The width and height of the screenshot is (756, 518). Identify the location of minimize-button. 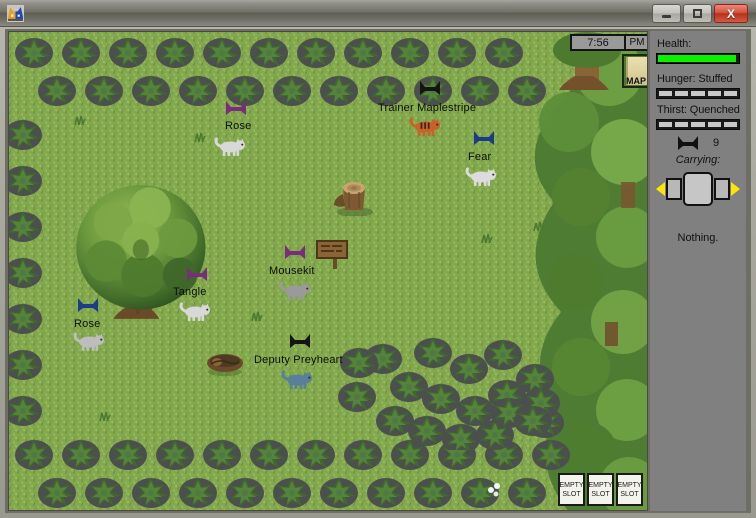
(666, 13).